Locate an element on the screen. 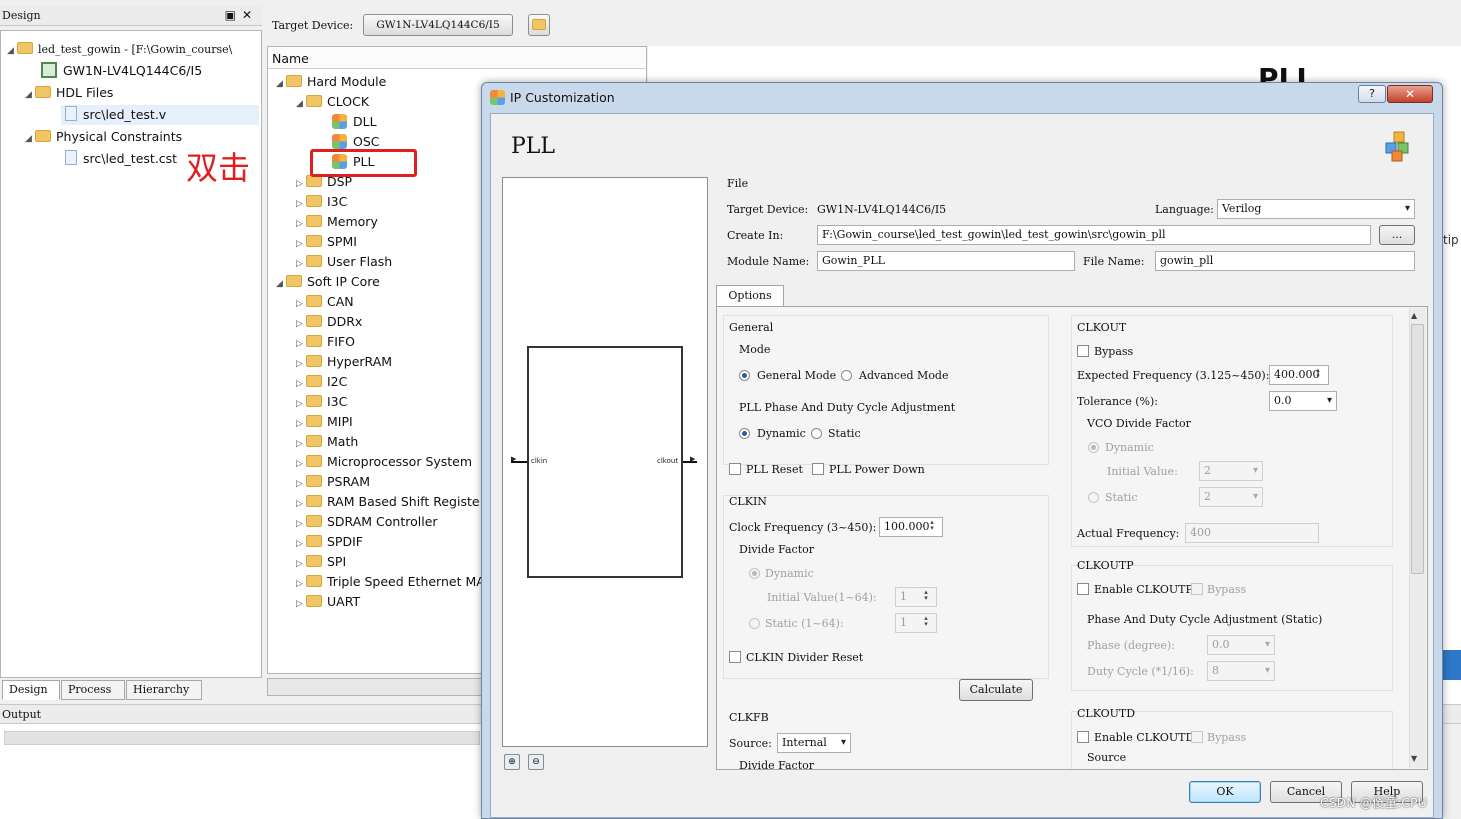 This screenshot has height=819, width=1461. tree-item-constraints: ◢ Physical Constraints is located at coordinates (103, 137).